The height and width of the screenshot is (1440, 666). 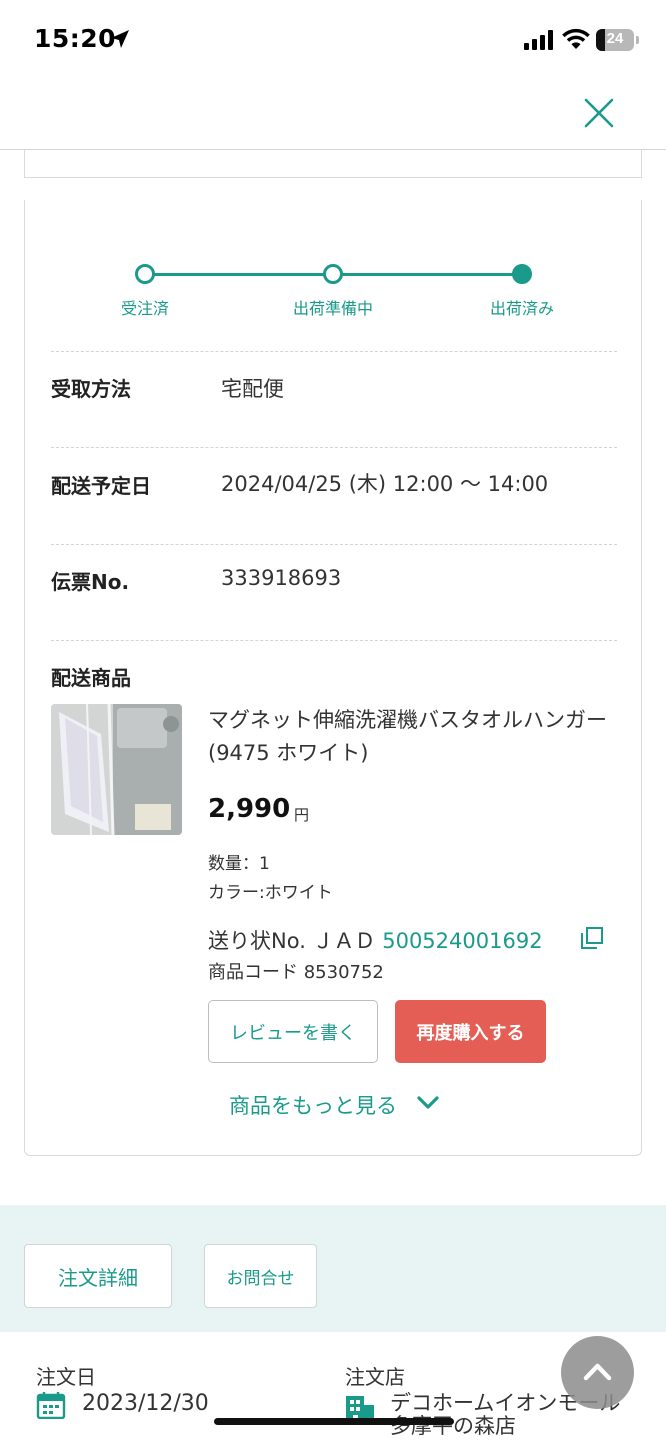 I want to click on status-time: 15:20, so click(x=75, y=38).